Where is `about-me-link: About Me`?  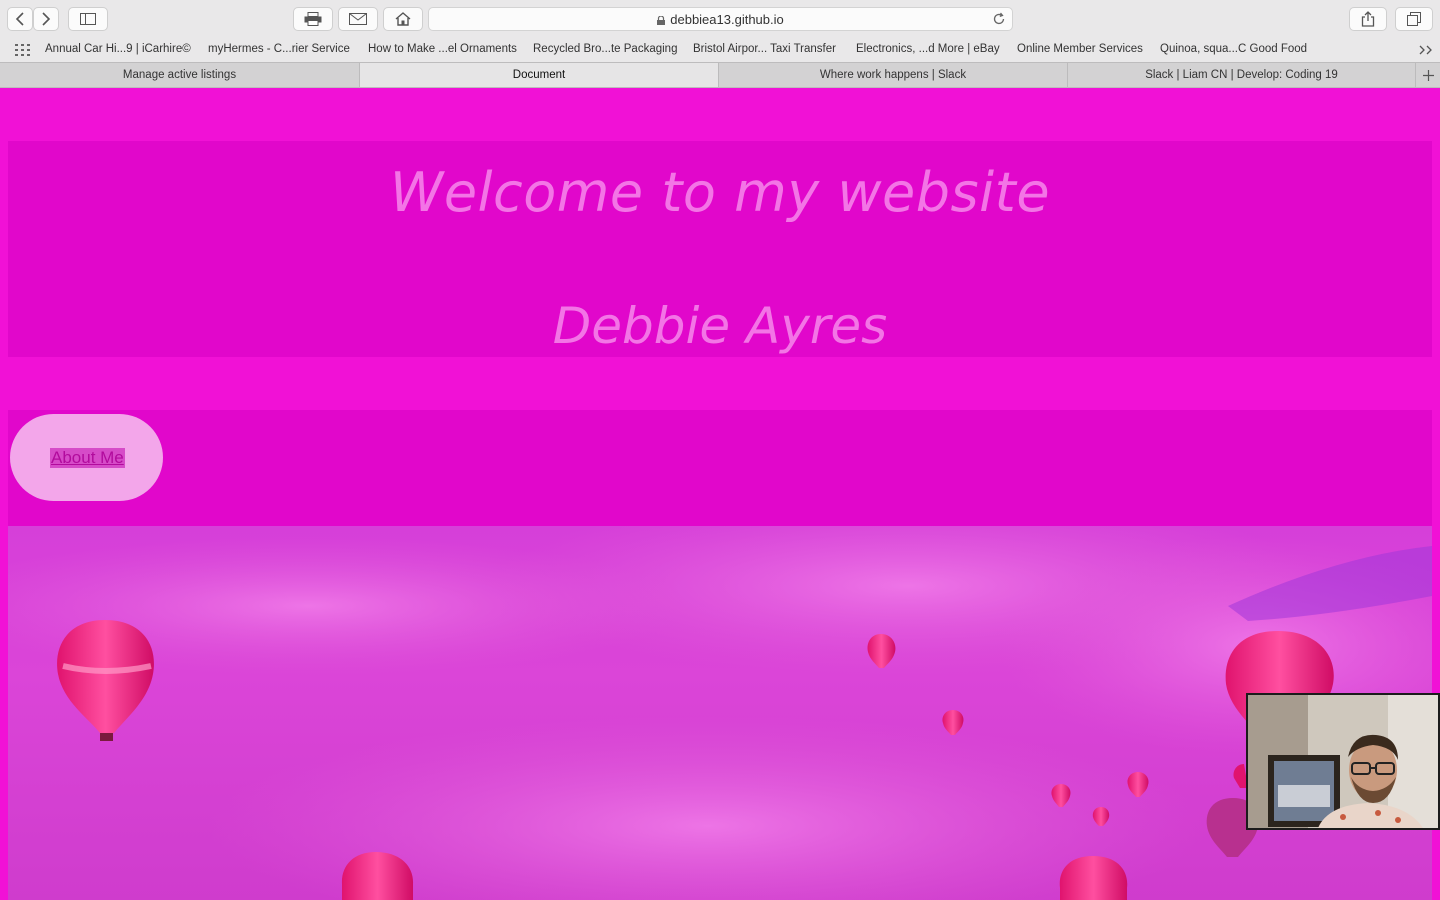 about-me-link: About Me is located at coordinates (87, 457).